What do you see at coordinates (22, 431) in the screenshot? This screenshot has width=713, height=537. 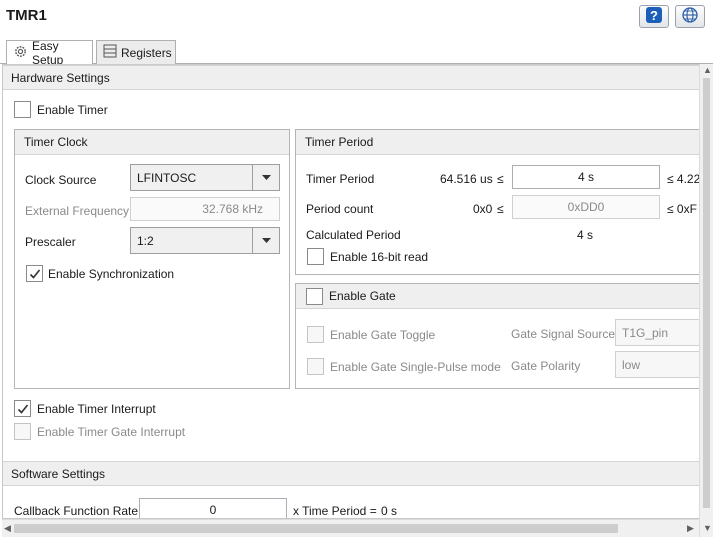 I see `enable-gate-interrupt-checkbox` at bounding box center [22, 431].